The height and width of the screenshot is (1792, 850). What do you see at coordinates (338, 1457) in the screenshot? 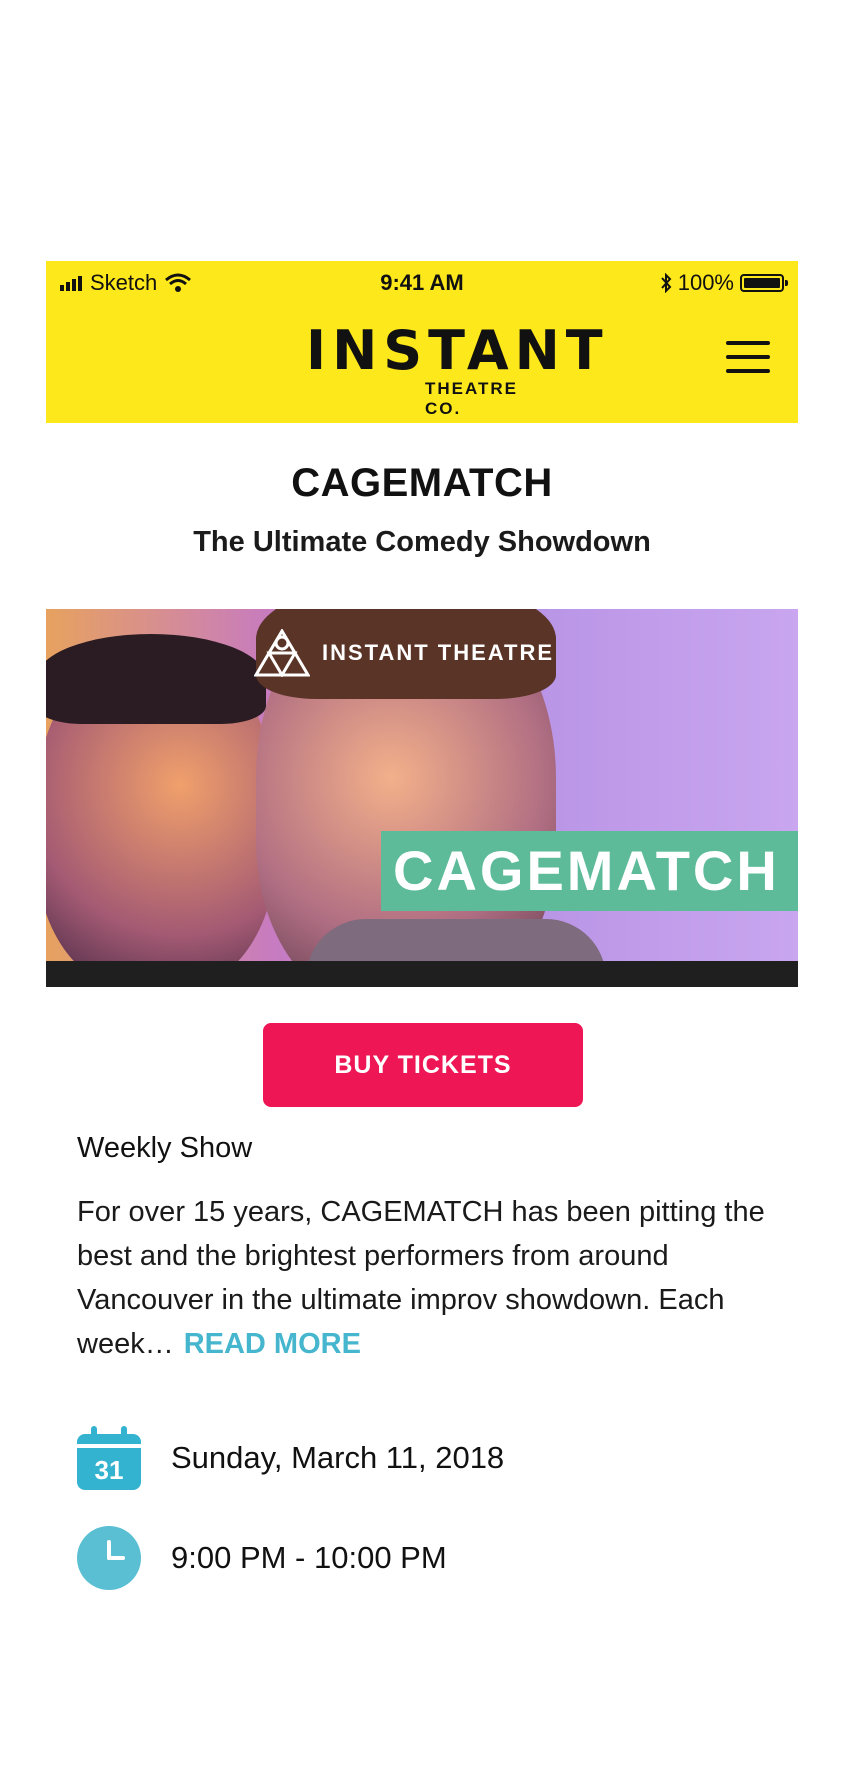
I see `event-date: Sunday, March 11, 2018` at bounding box center [338, 1457].